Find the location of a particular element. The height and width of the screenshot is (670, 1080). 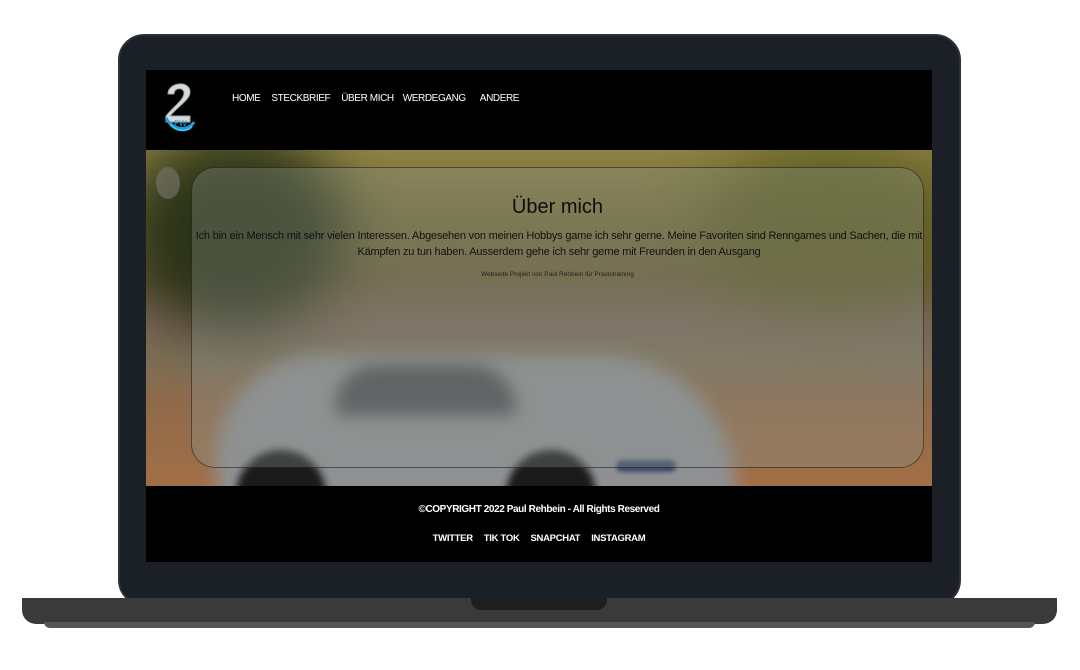

laptop-notch is located at coordinates (539, 604).